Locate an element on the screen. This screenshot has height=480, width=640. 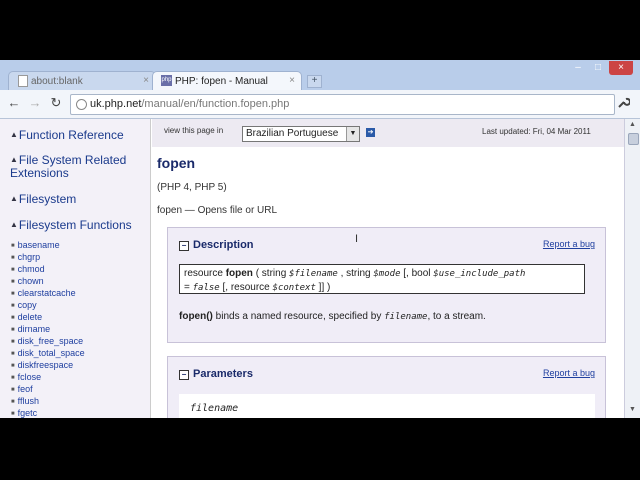
sidebar-item-fclose: ■ fclose is located at coordinates (26, 377).